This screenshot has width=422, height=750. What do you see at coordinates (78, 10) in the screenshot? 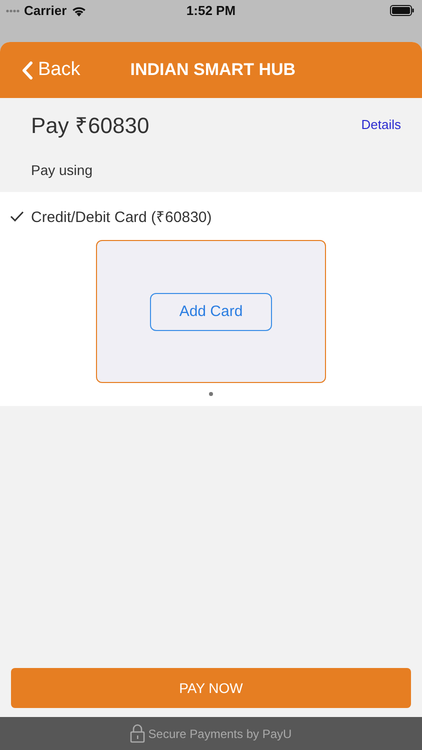
I see `wifi-icon` at bounding box center [78, 10].